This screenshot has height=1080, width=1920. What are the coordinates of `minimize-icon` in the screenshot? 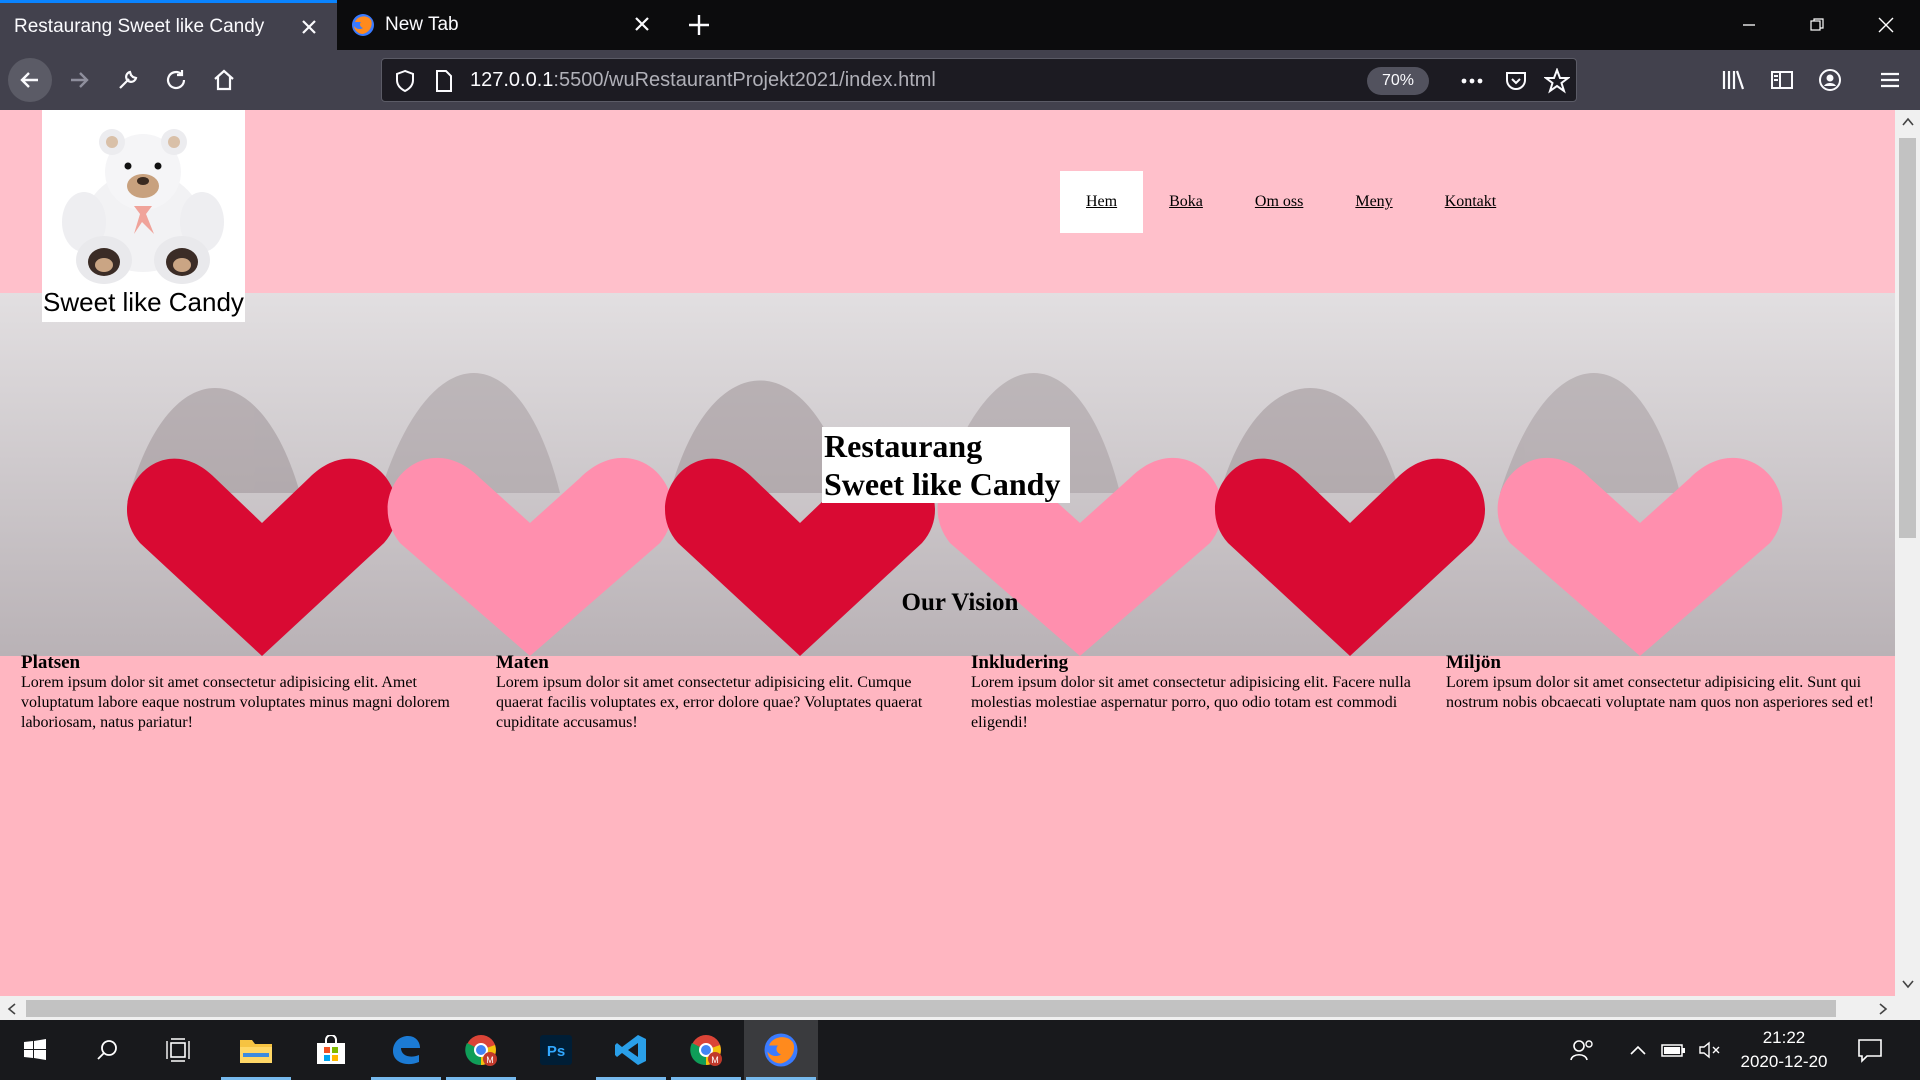 It's located at (1749, 25).